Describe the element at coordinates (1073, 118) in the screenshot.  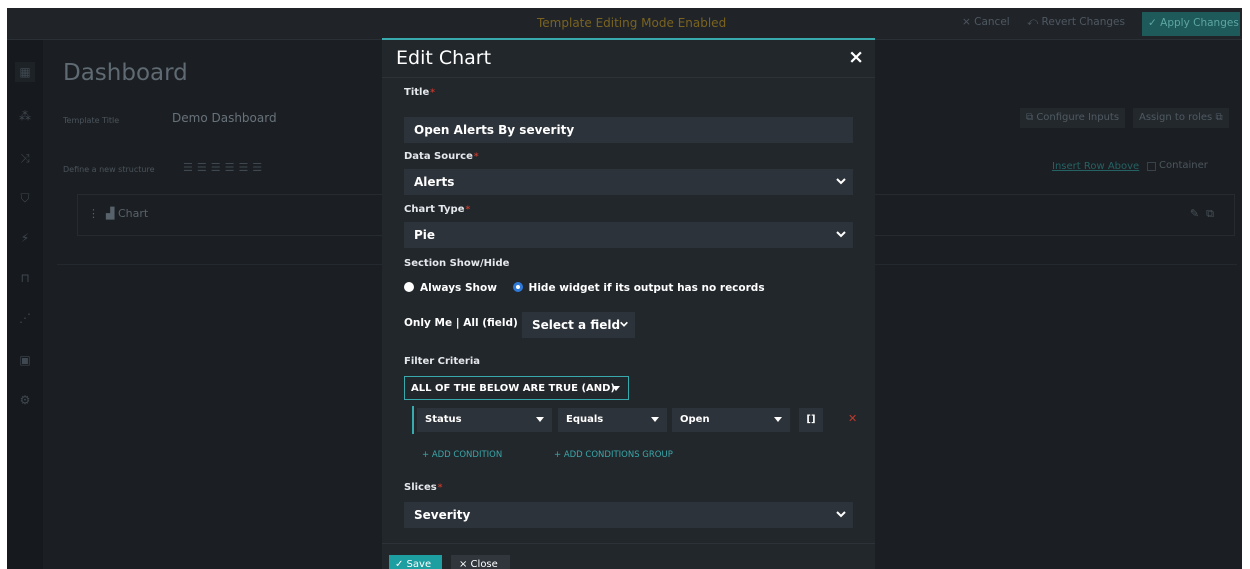
I see `configure-inputs-button: ⧉ Configure Inputs` at that location.